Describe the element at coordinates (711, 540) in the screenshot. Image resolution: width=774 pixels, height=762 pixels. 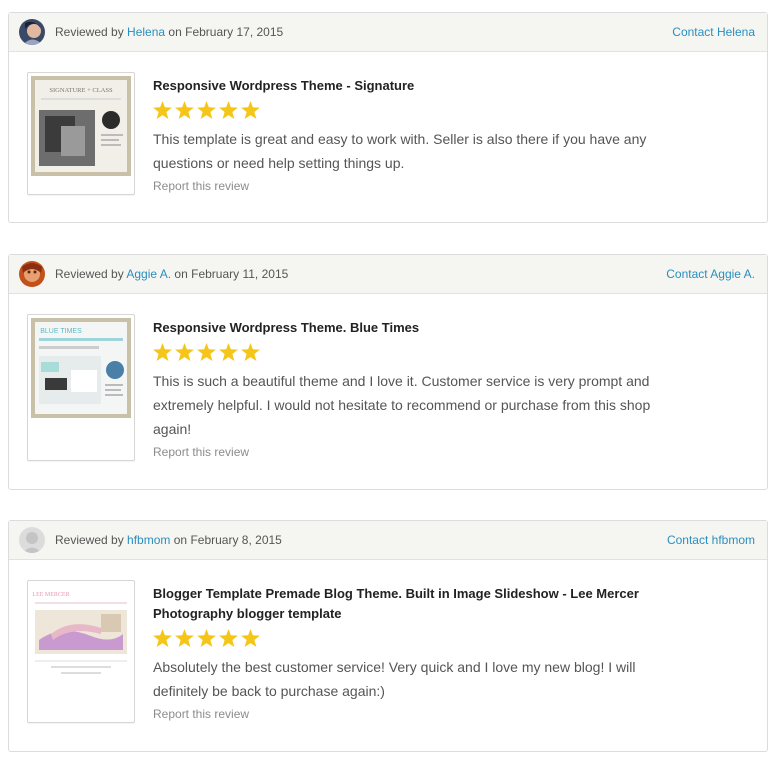
I see `contact-reviewer-link: Contact hfbmom` at that location.